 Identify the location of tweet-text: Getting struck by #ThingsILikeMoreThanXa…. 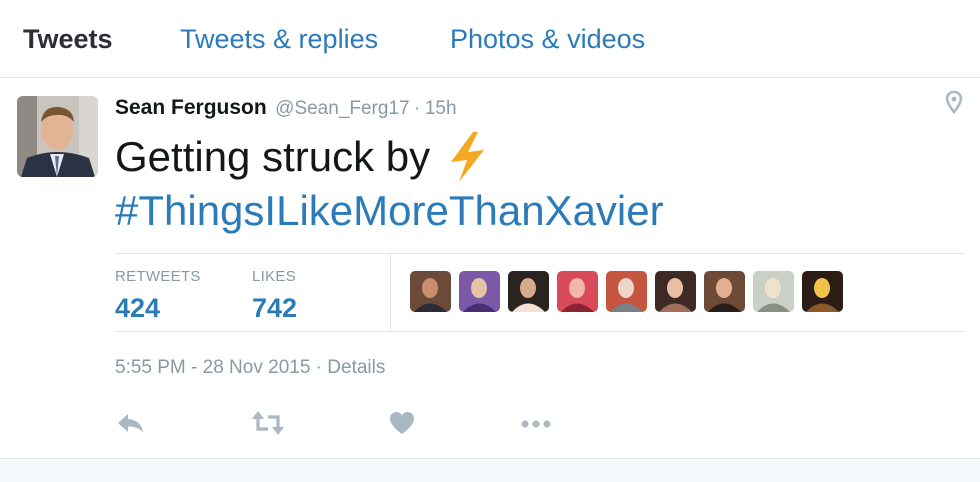
(389, 184).